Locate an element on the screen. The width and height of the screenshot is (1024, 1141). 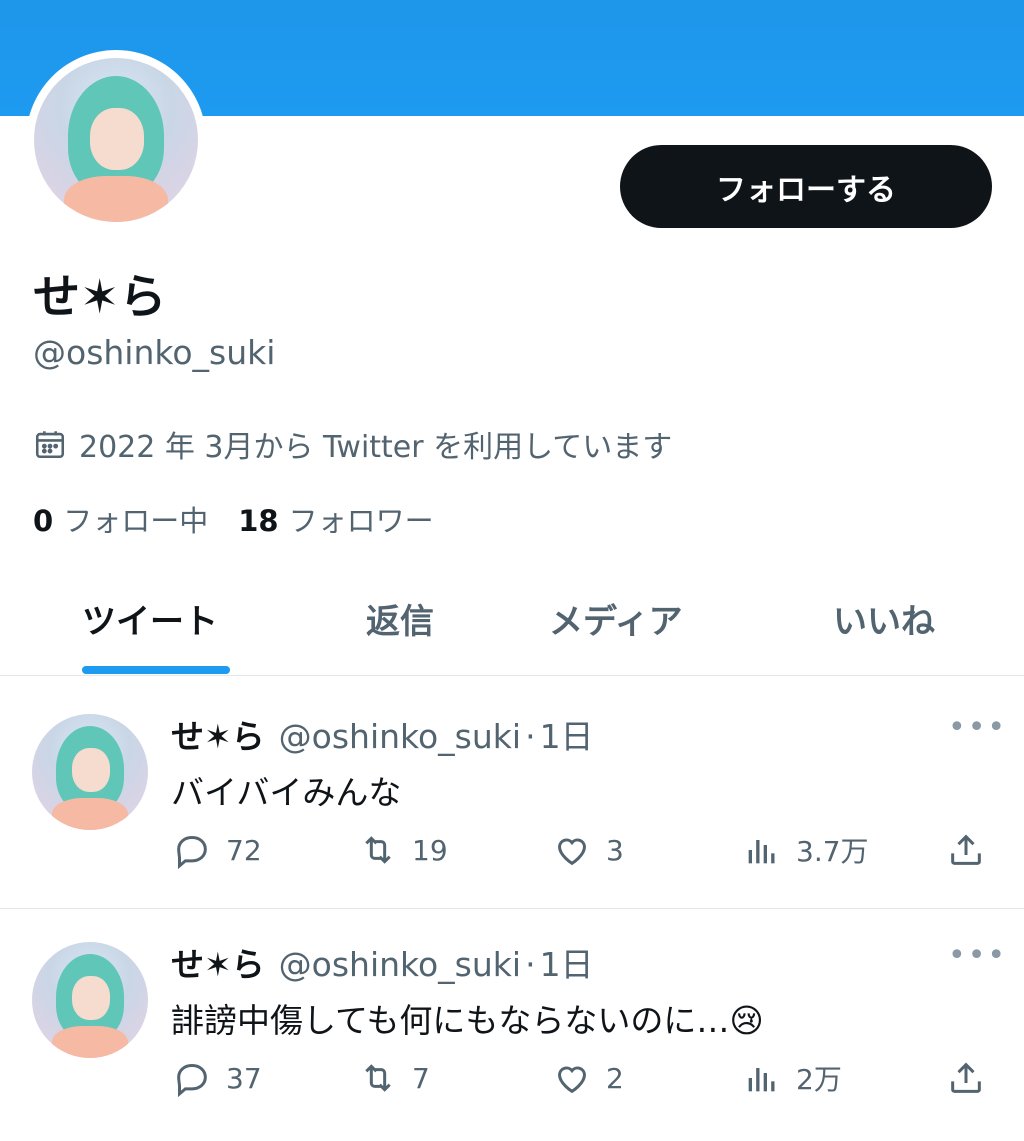
tab-likes: いいね is located at coordinates (884, 618).